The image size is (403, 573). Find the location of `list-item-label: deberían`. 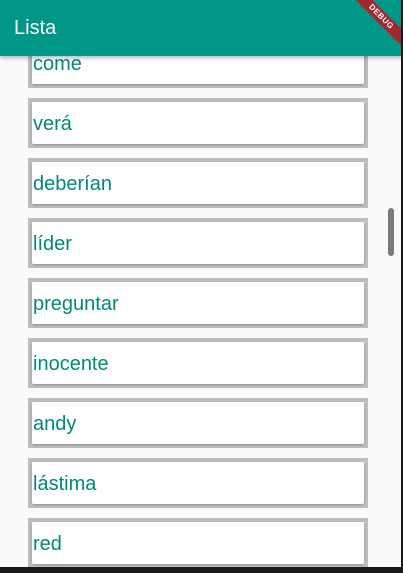

list-item-label: deberían is located at coordinates (72, 184).